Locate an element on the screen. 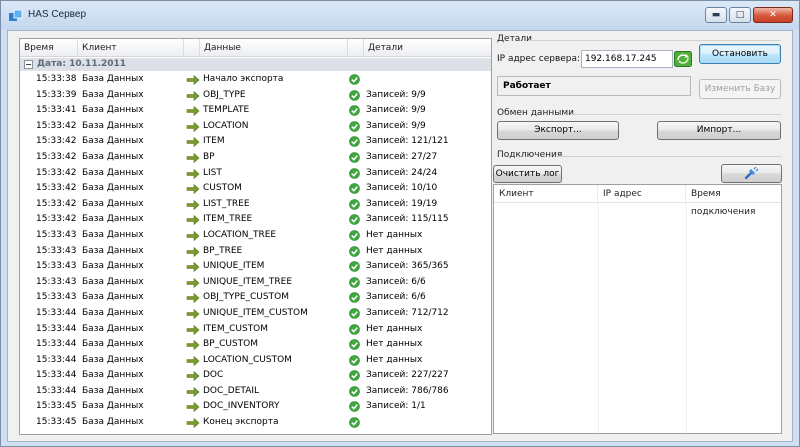  column-data: Данные is located at coordinates (274, 48).